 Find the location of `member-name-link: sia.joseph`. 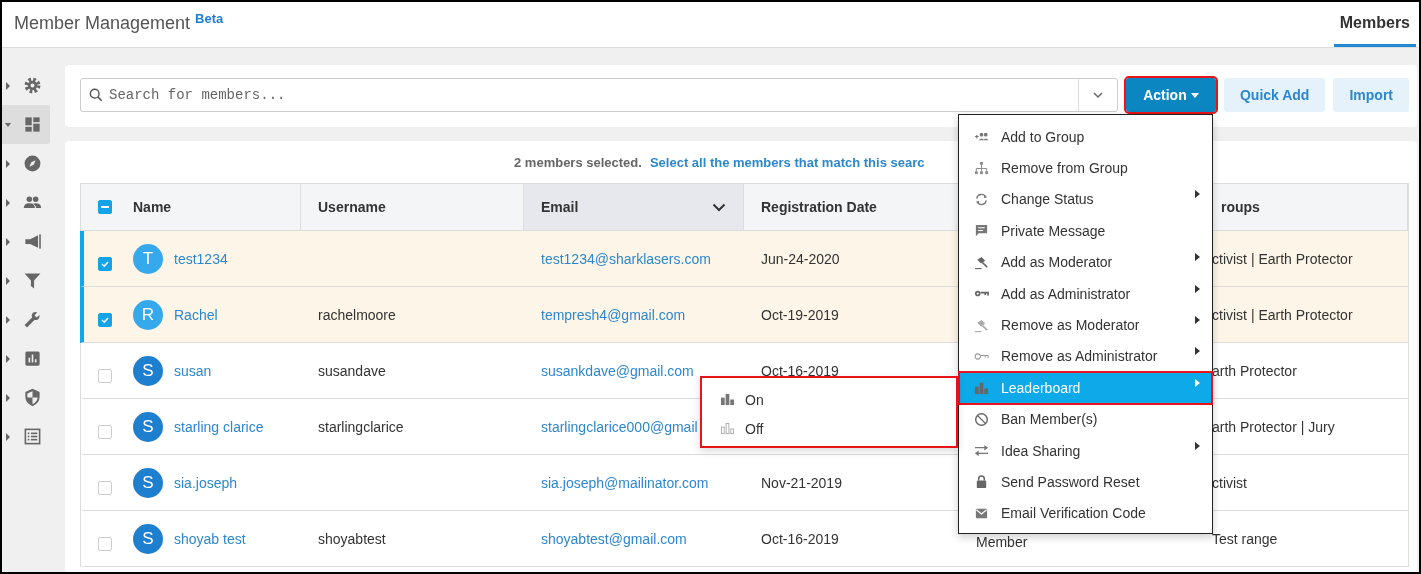

member-name-link: sia.joseph is located at coordinates (206, 482).